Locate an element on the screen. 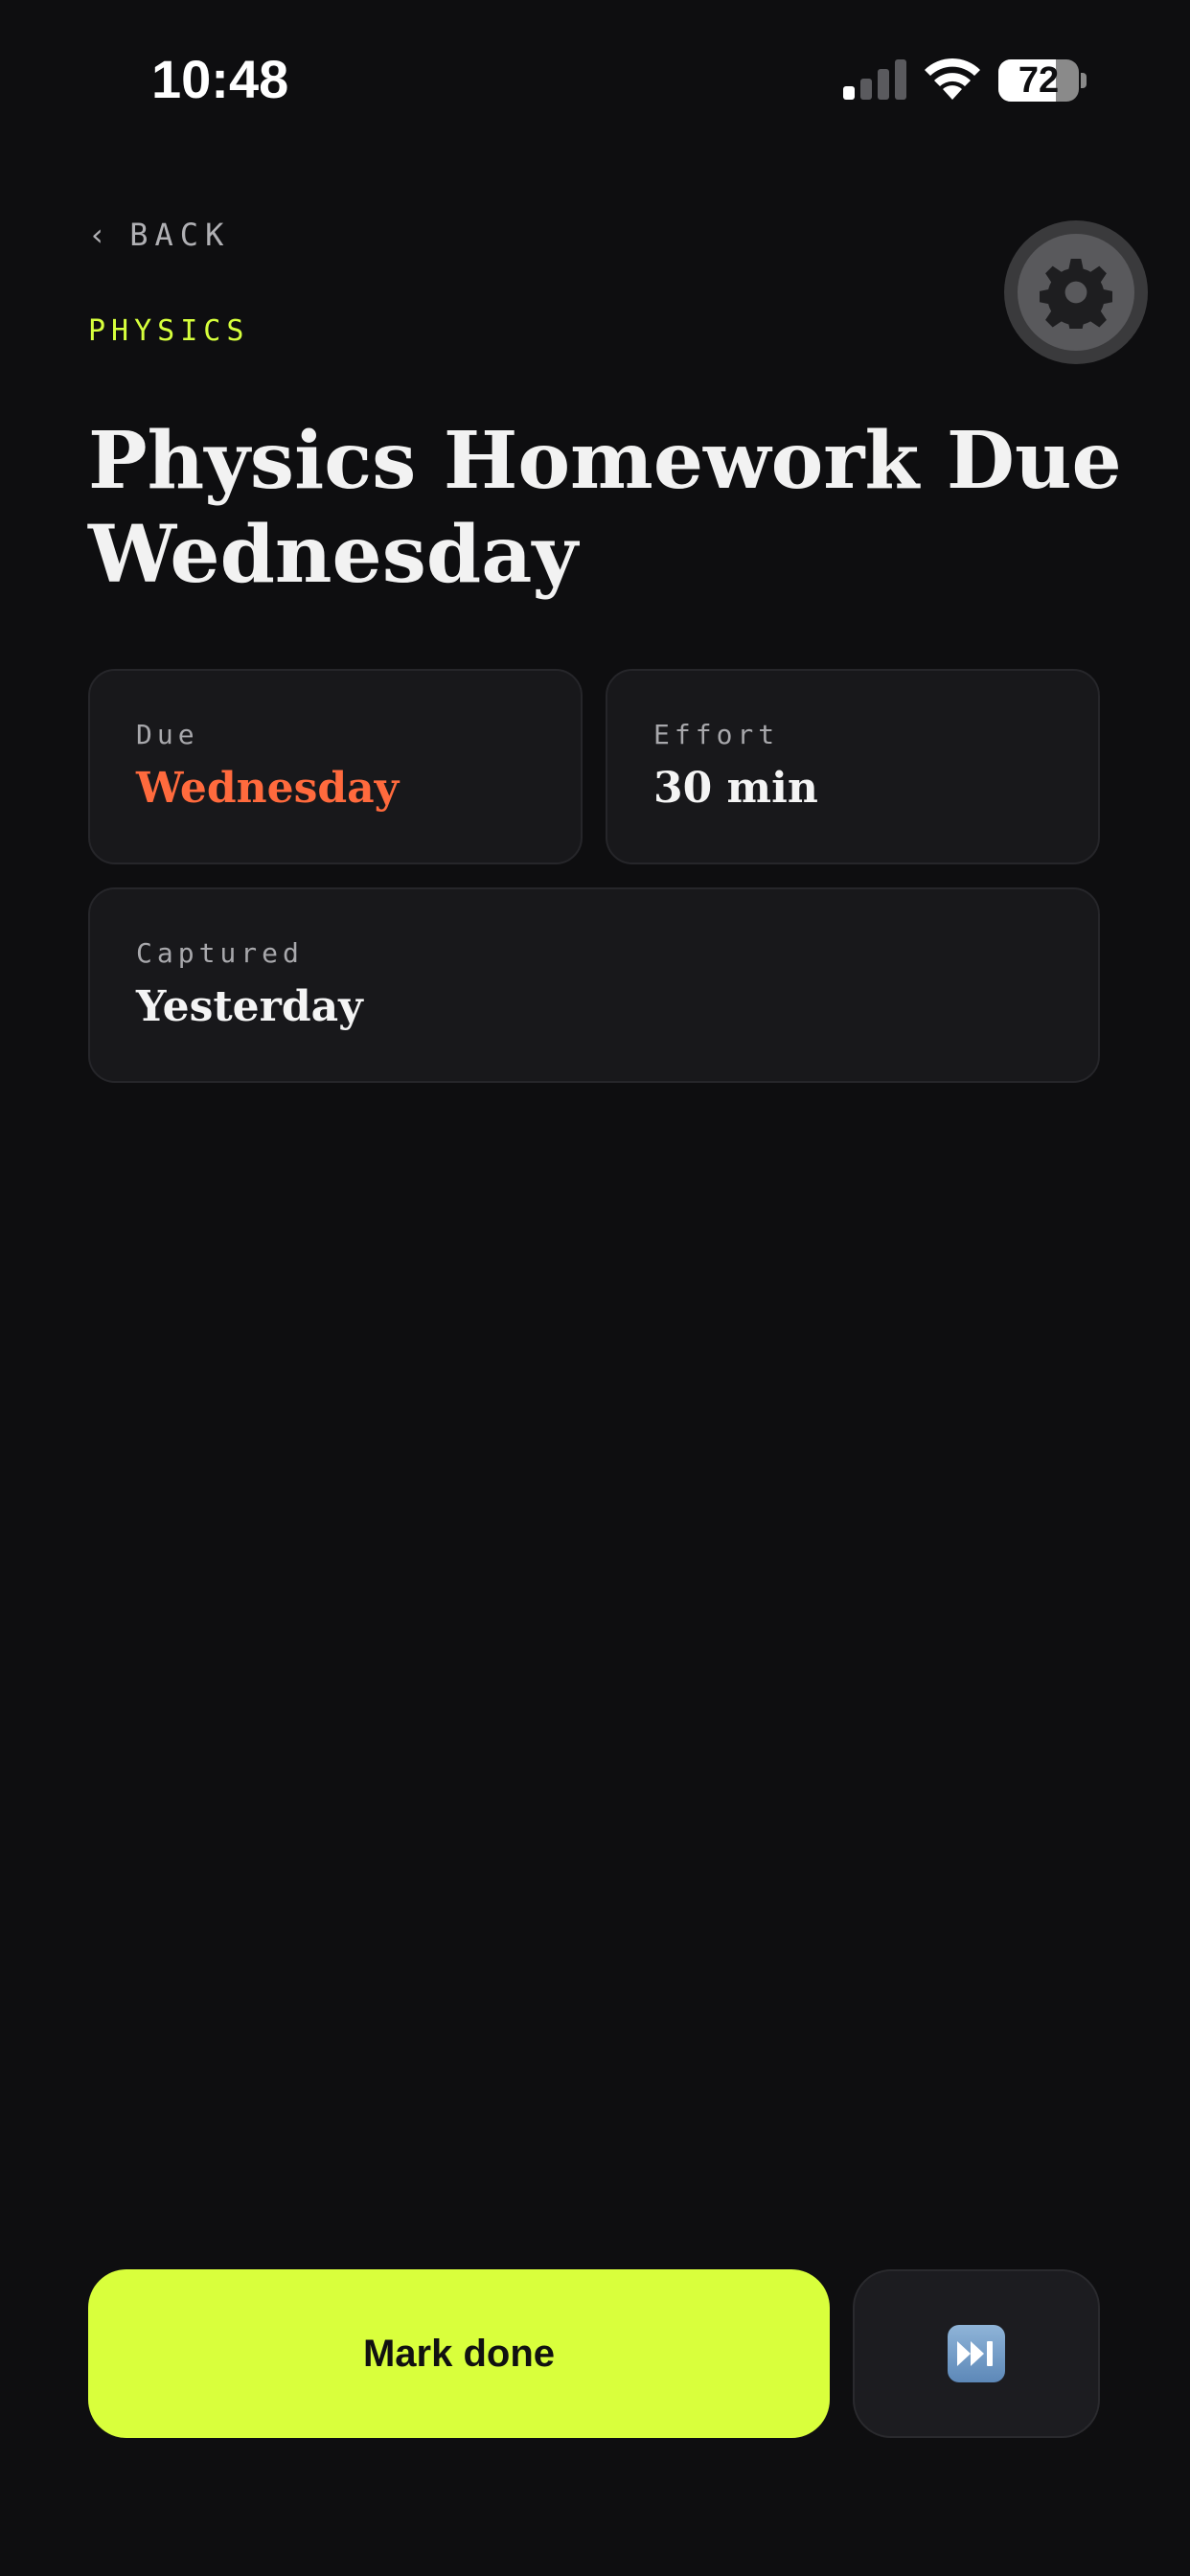 The image size is (1190, 2576). fast-forward-icon is located at coordinates (977, 2353).